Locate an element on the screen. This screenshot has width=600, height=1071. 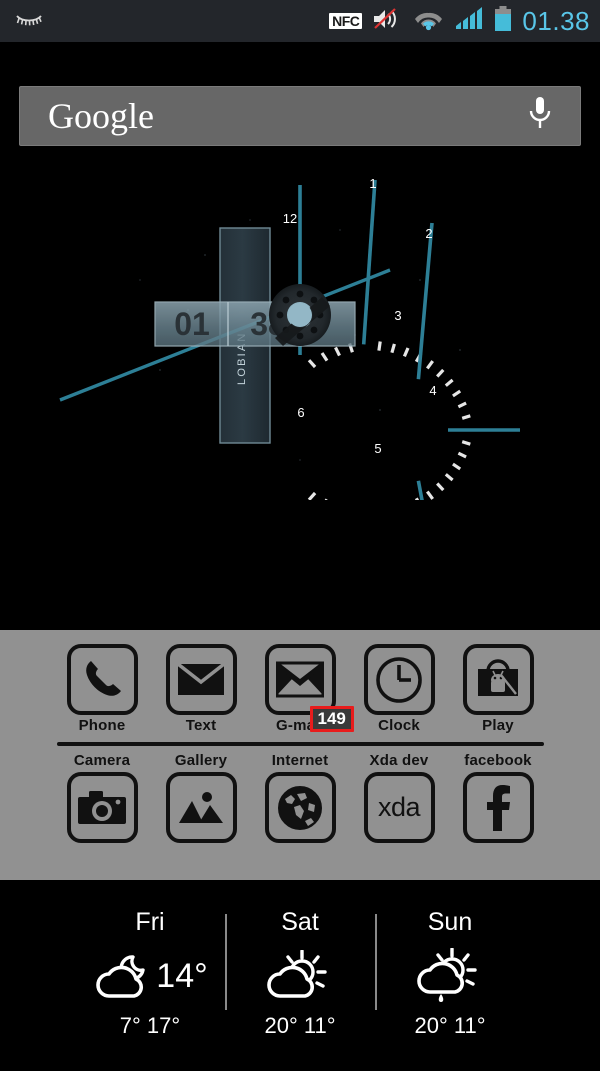
dock-label-play: Play is located at coordinates (498, 725).